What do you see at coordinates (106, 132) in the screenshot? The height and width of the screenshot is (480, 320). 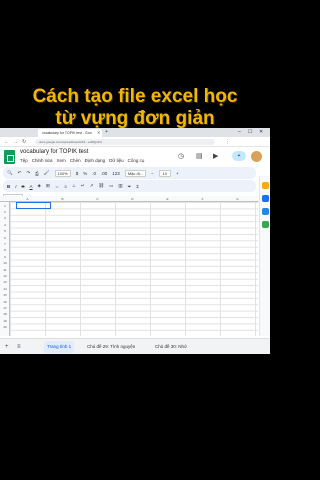 I see `new-tab-icon: +` at bounding box center [106, 132].